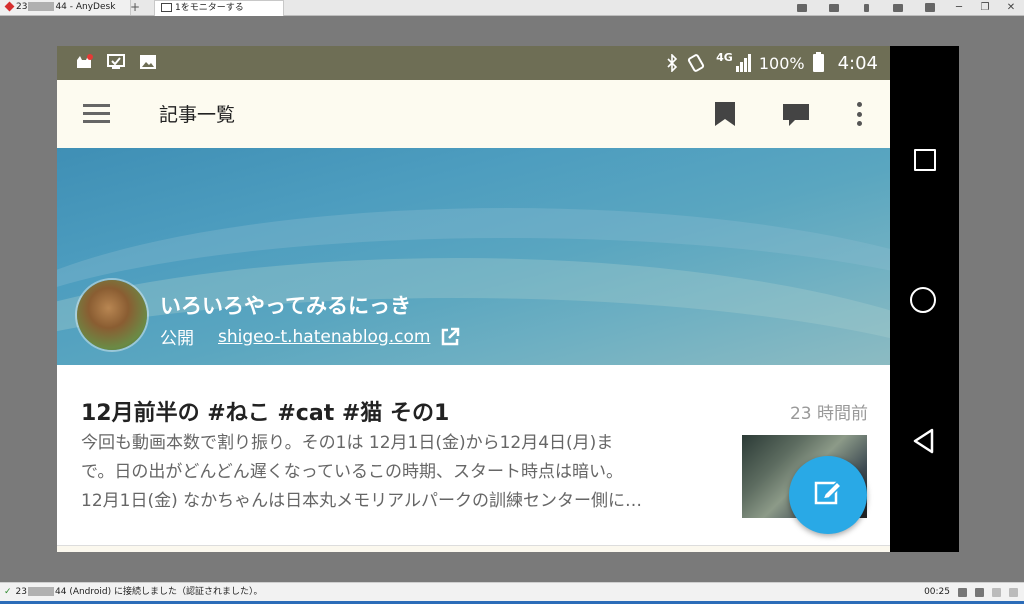 This screenshot has width=1024, height=604. I want to click on home-button, so click(923, 300).